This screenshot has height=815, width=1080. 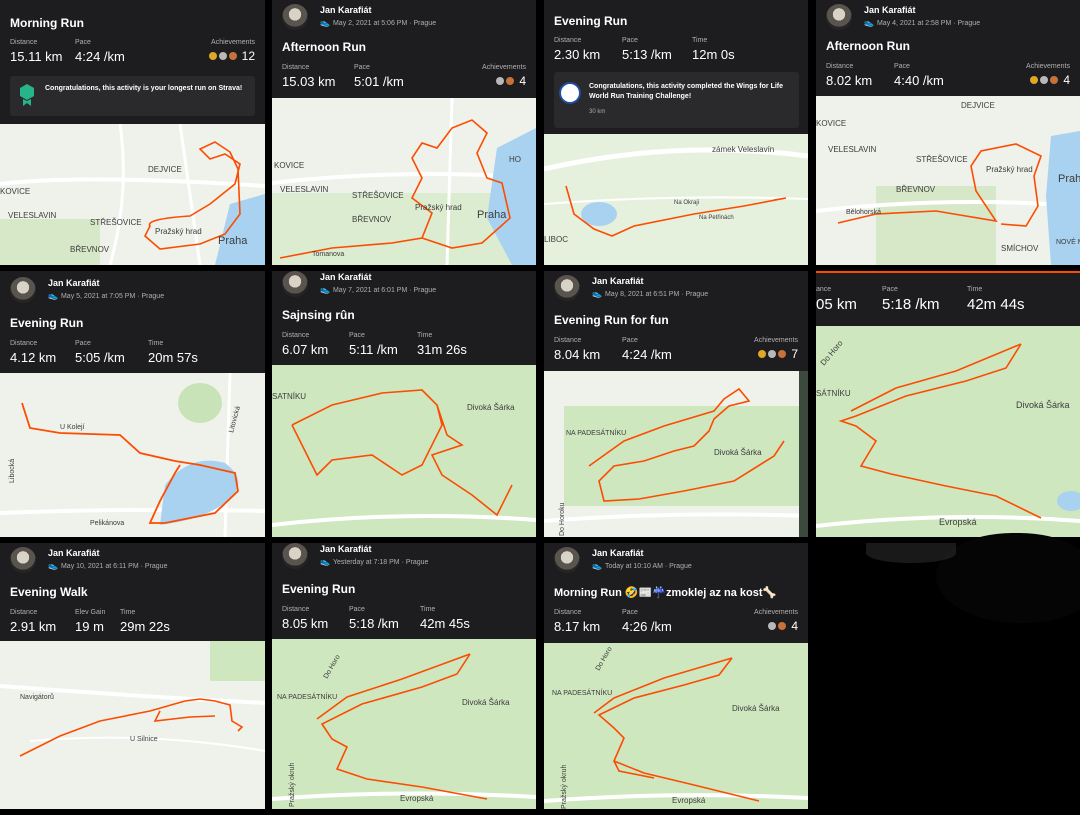 I want to click on route-map: Do Horo SÁTNÍKU Divoká Šárka Evropská, so click(x=948, y=431).